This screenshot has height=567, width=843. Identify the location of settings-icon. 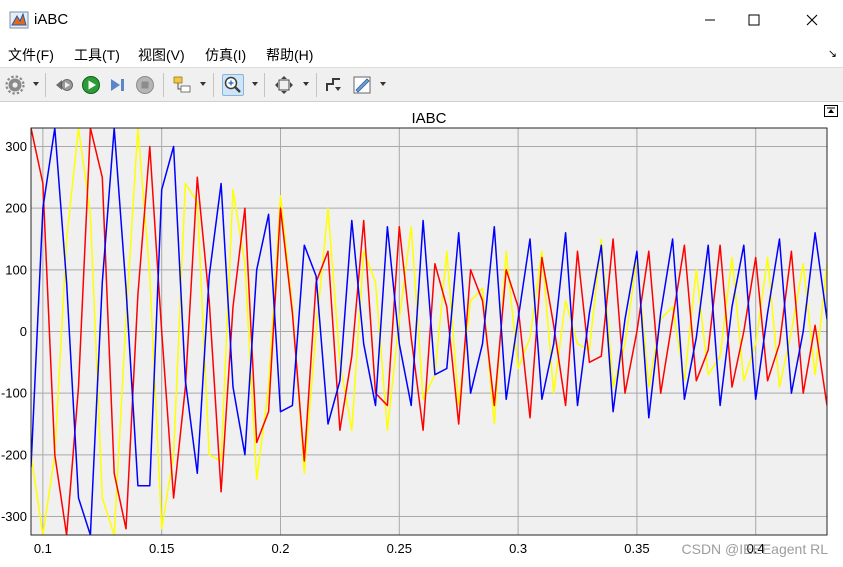
(15, 85).